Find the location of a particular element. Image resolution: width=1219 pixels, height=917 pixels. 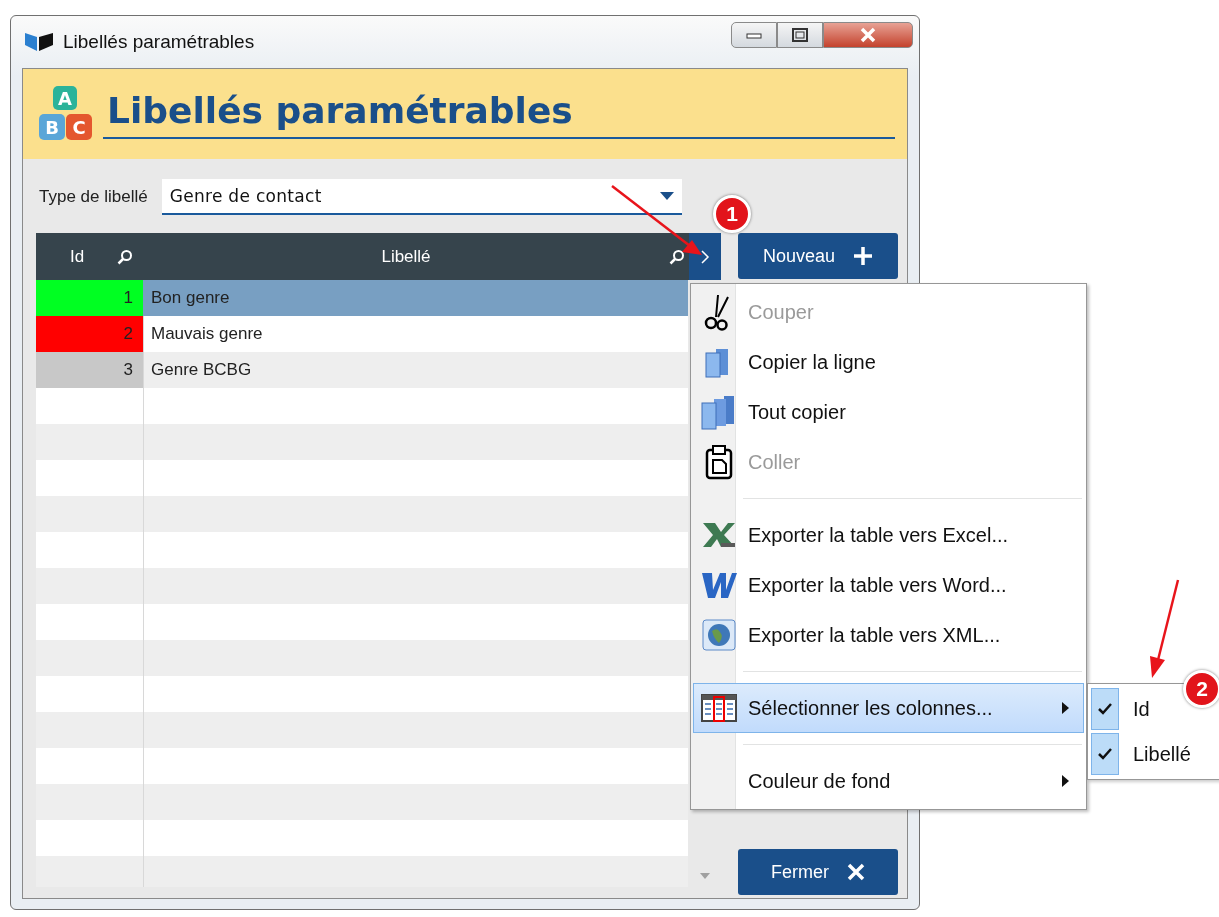

id-cell: 3 is located at coordinates (89, 370).